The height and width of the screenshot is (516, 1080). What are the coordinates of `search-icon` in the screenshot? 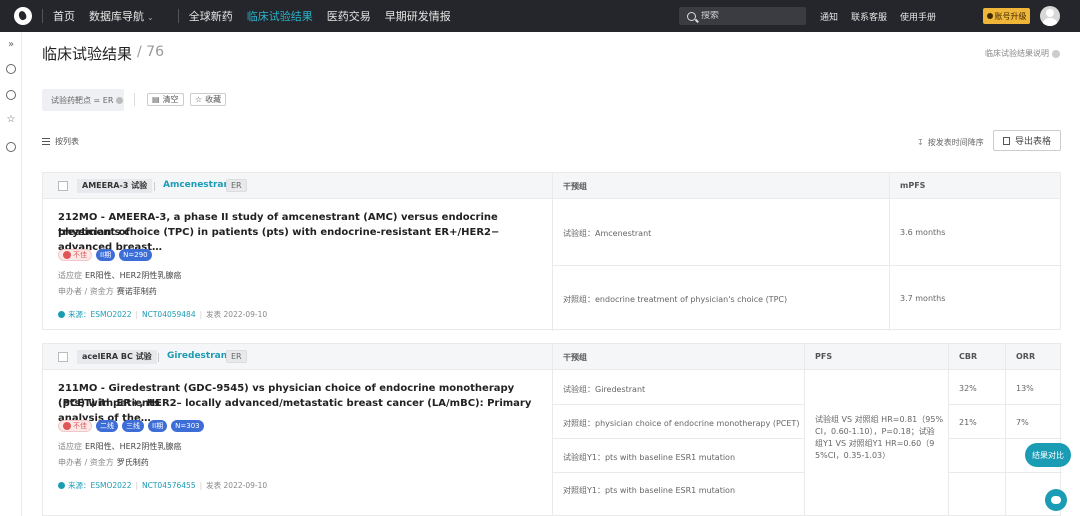 It's located at (691, 16).